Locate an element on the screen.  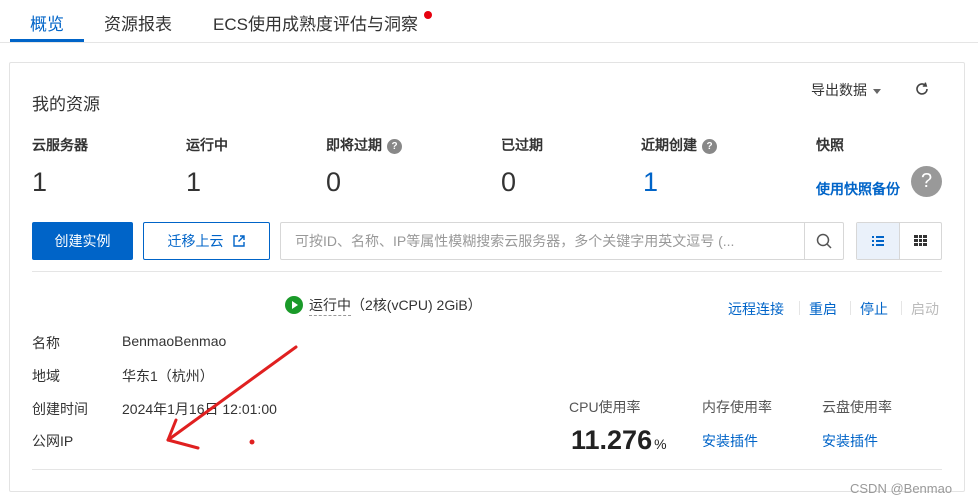
cpu-usage-value: 11.276% is located at coordinates (619, 440).